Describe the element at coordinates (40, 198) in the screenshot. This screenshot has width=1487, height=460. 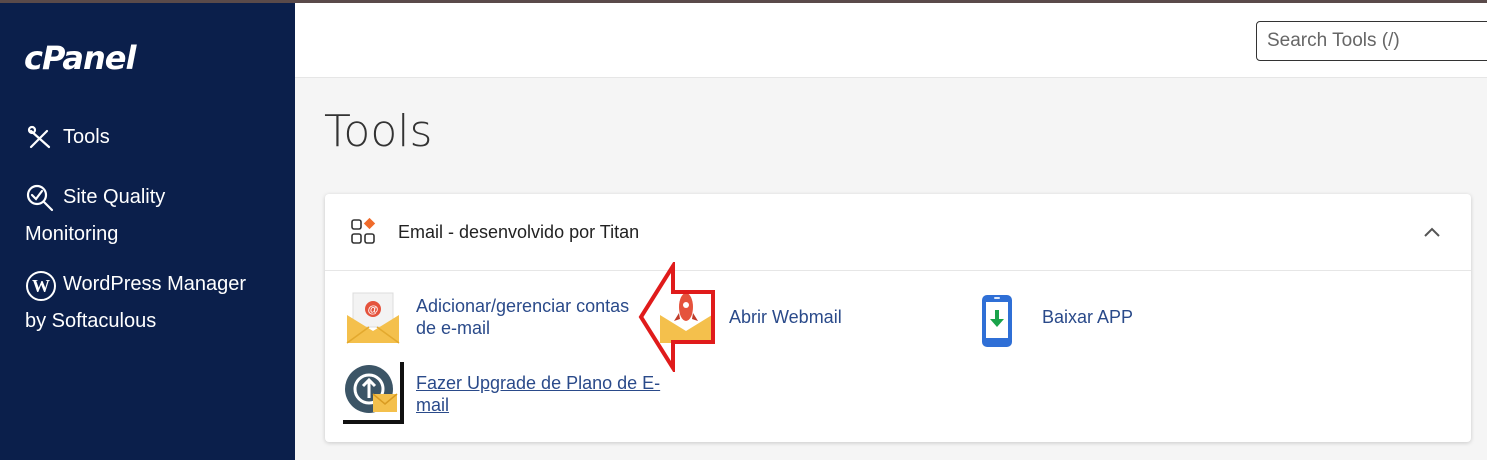
I see `magnifier-check-icon` at that location.